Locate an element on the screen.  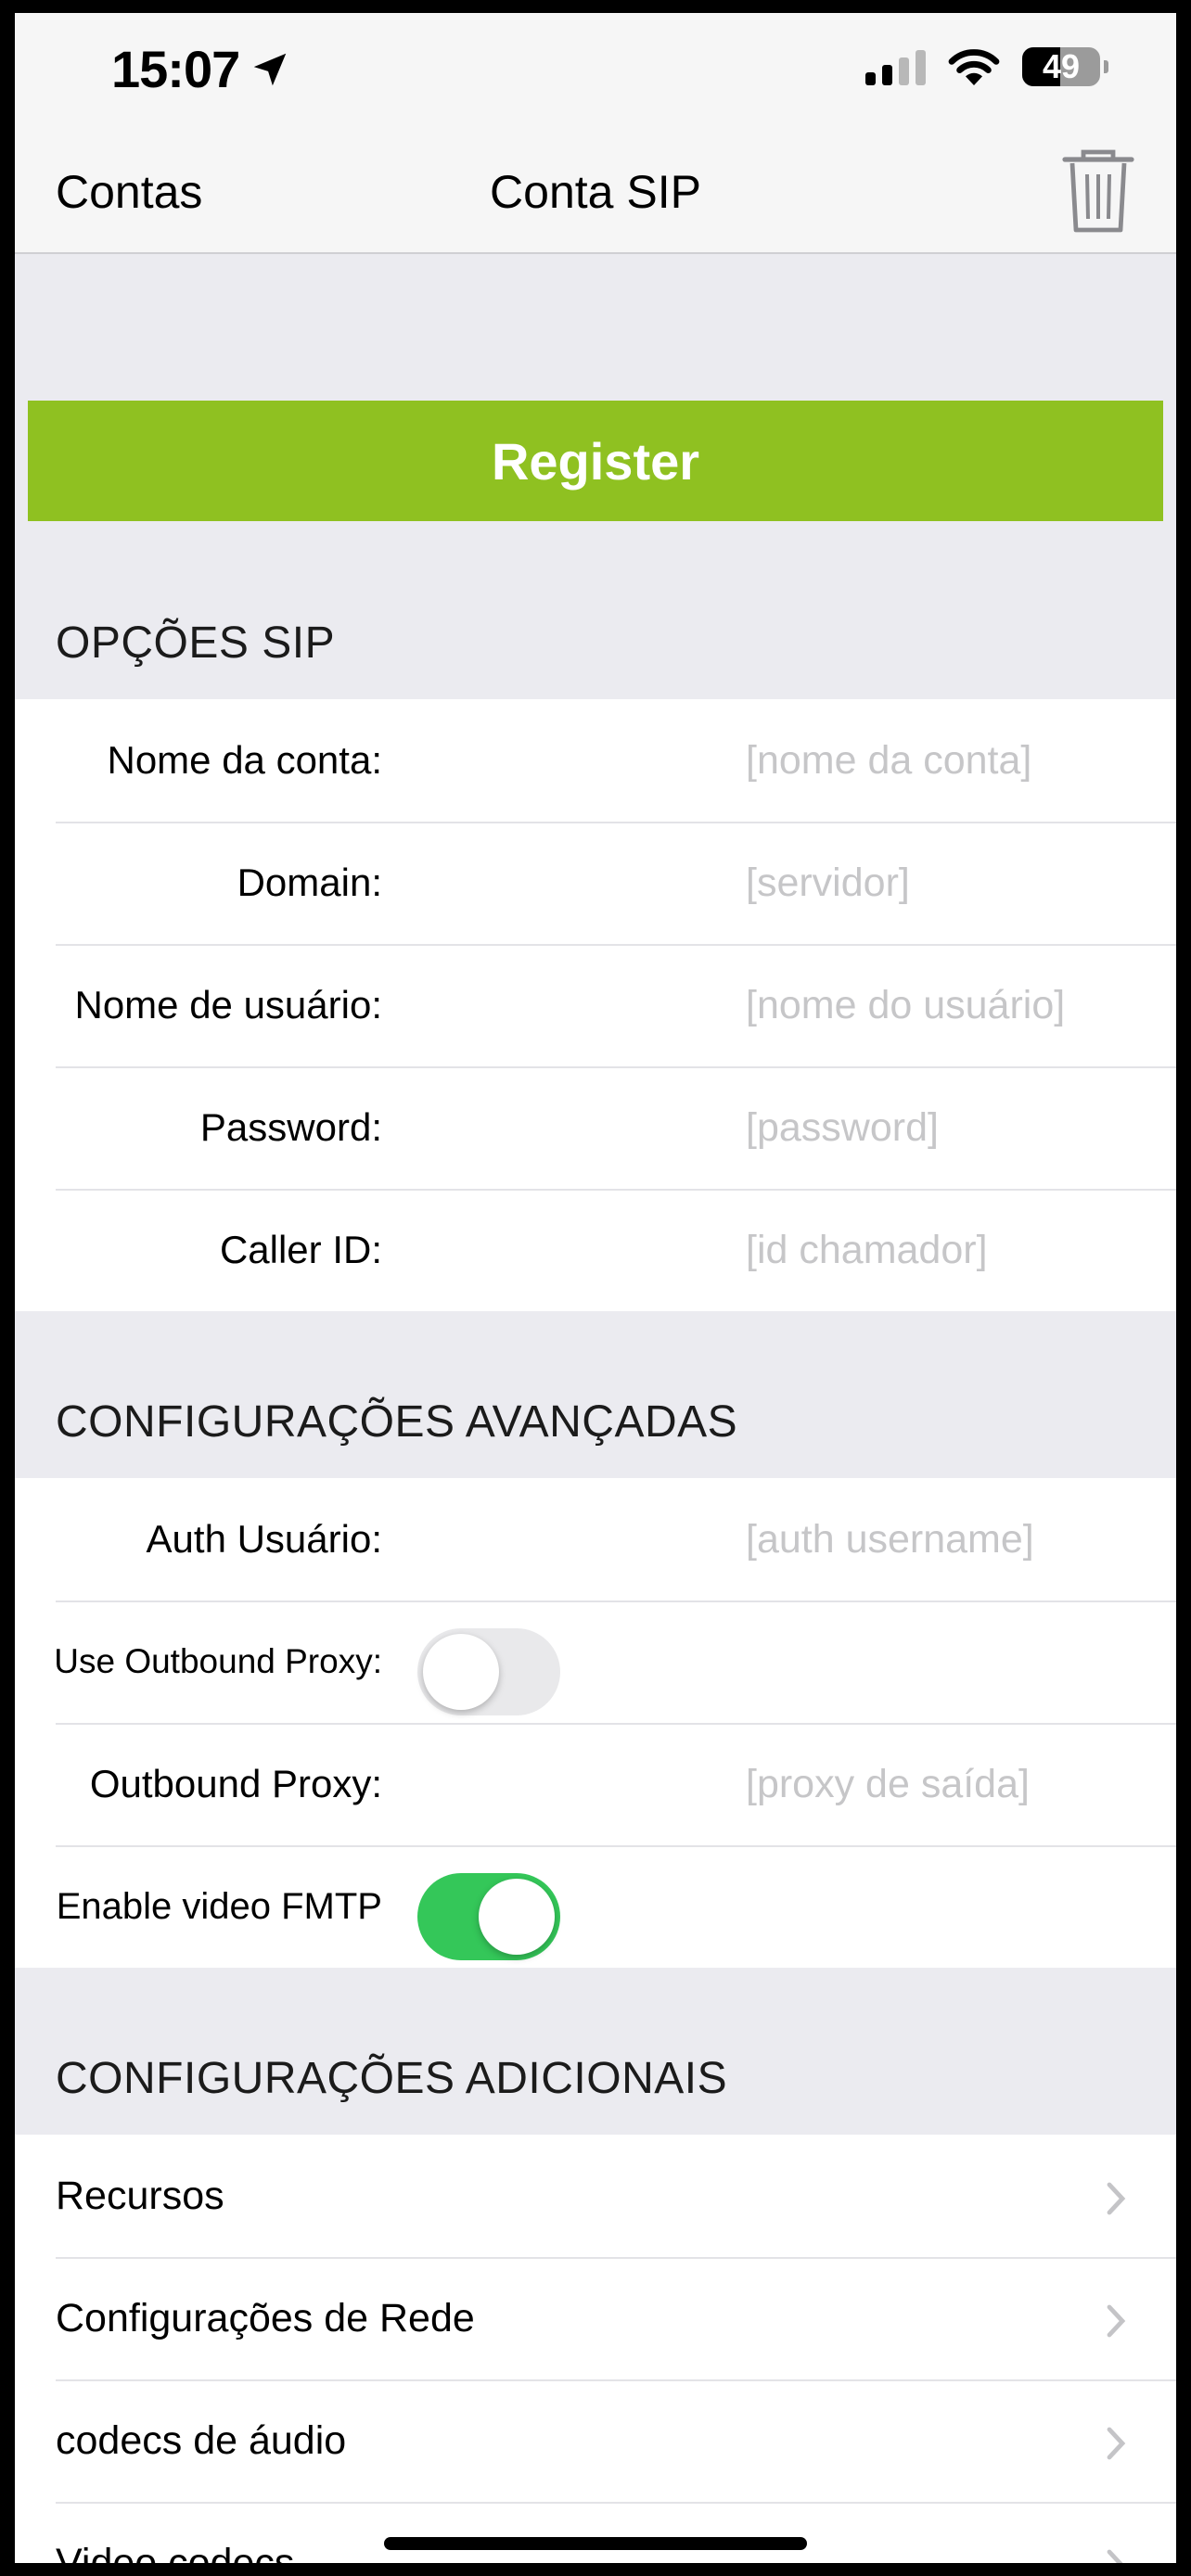
page-title: Conta SIP is located at coordinates (595, 192).